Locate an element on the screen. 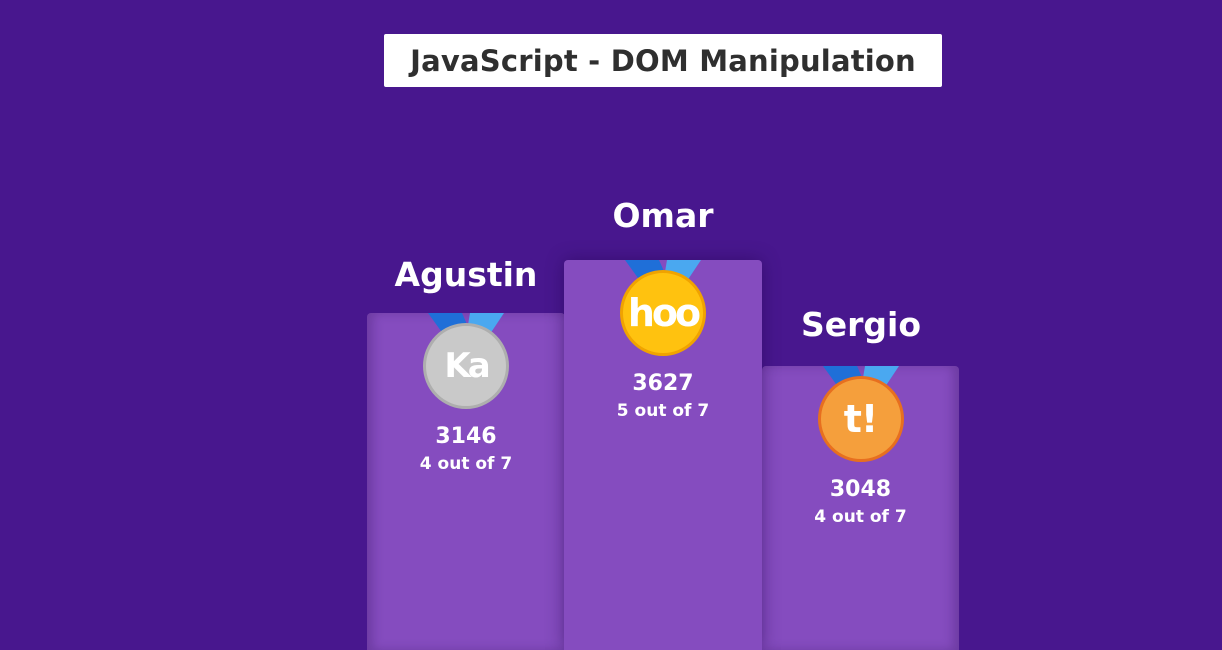 The image size is (1222, 650). podium-progress-second: 4 out of 7 is located at coordinates (466, 464).